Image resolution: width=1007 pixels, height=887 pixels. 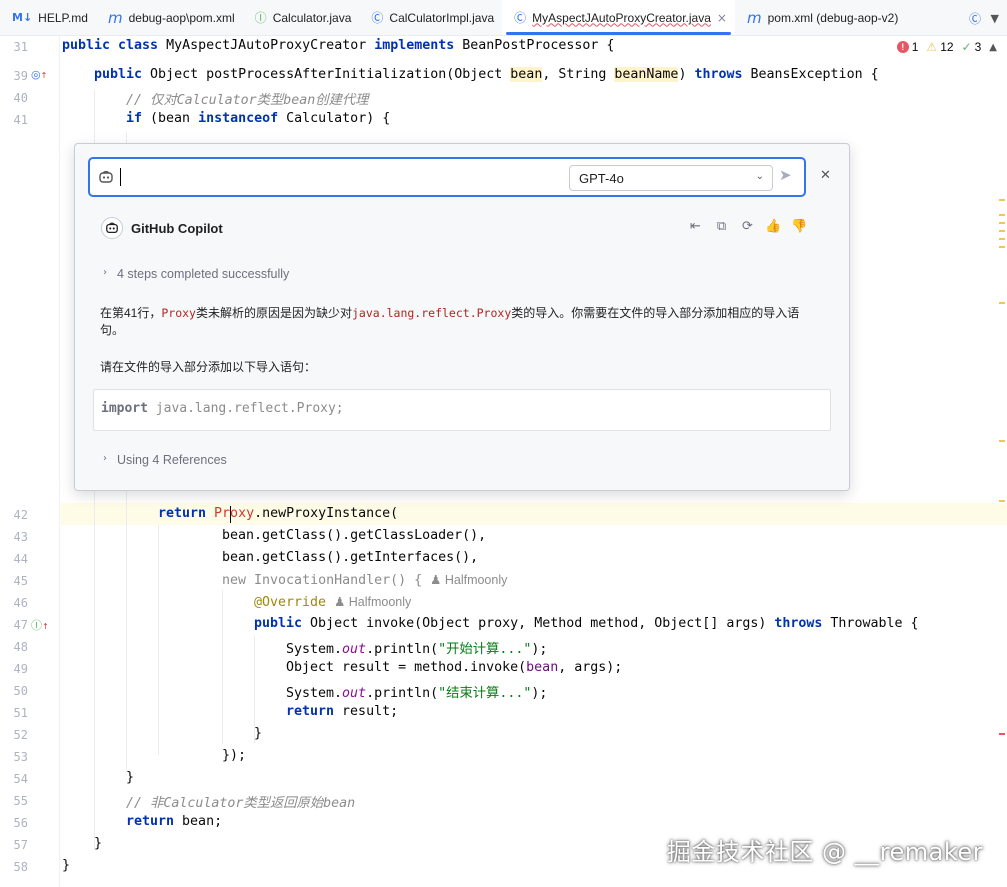 I want to click on warning-icon: ⚠, so click(x=932, y=47).